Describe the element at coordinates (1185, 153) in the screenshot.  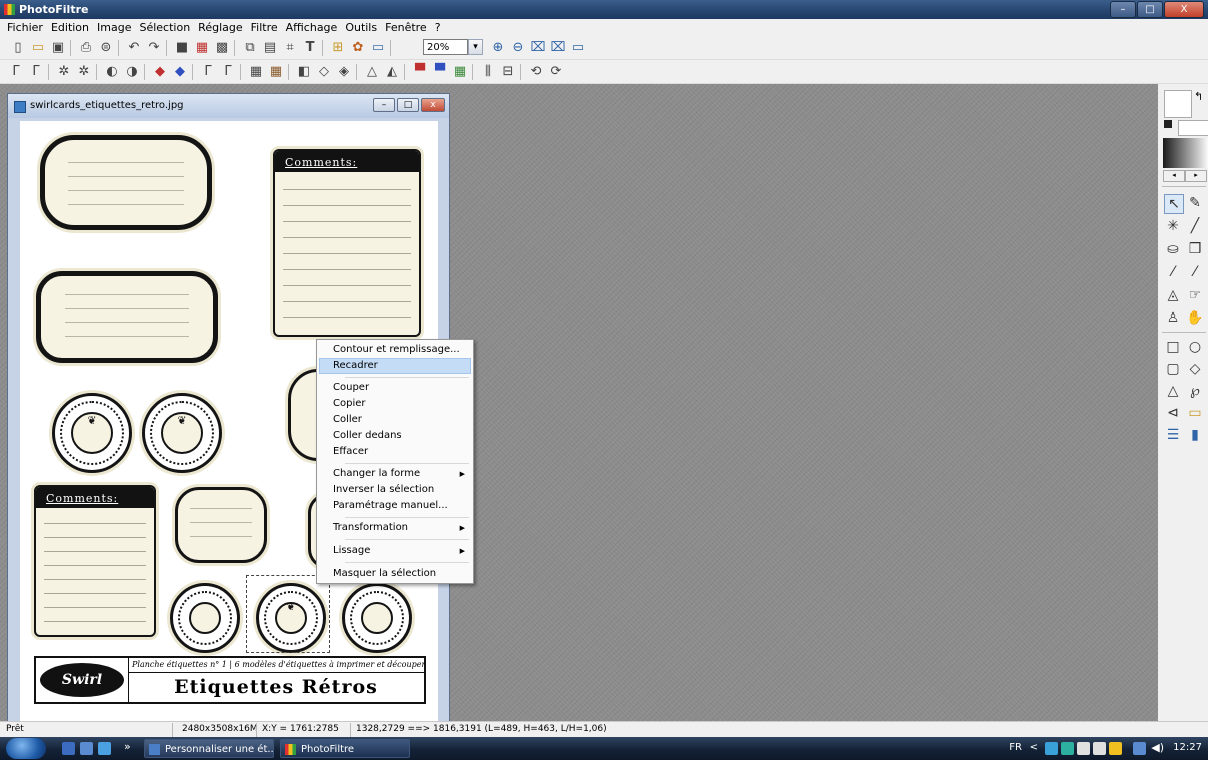
I see `gradient-preview` at that location.